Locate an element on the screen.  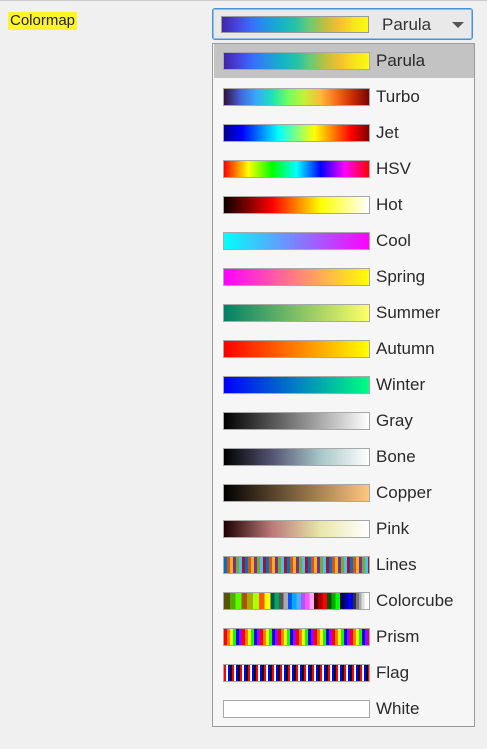
option-label: HSV is located at coordinates (393, 168).